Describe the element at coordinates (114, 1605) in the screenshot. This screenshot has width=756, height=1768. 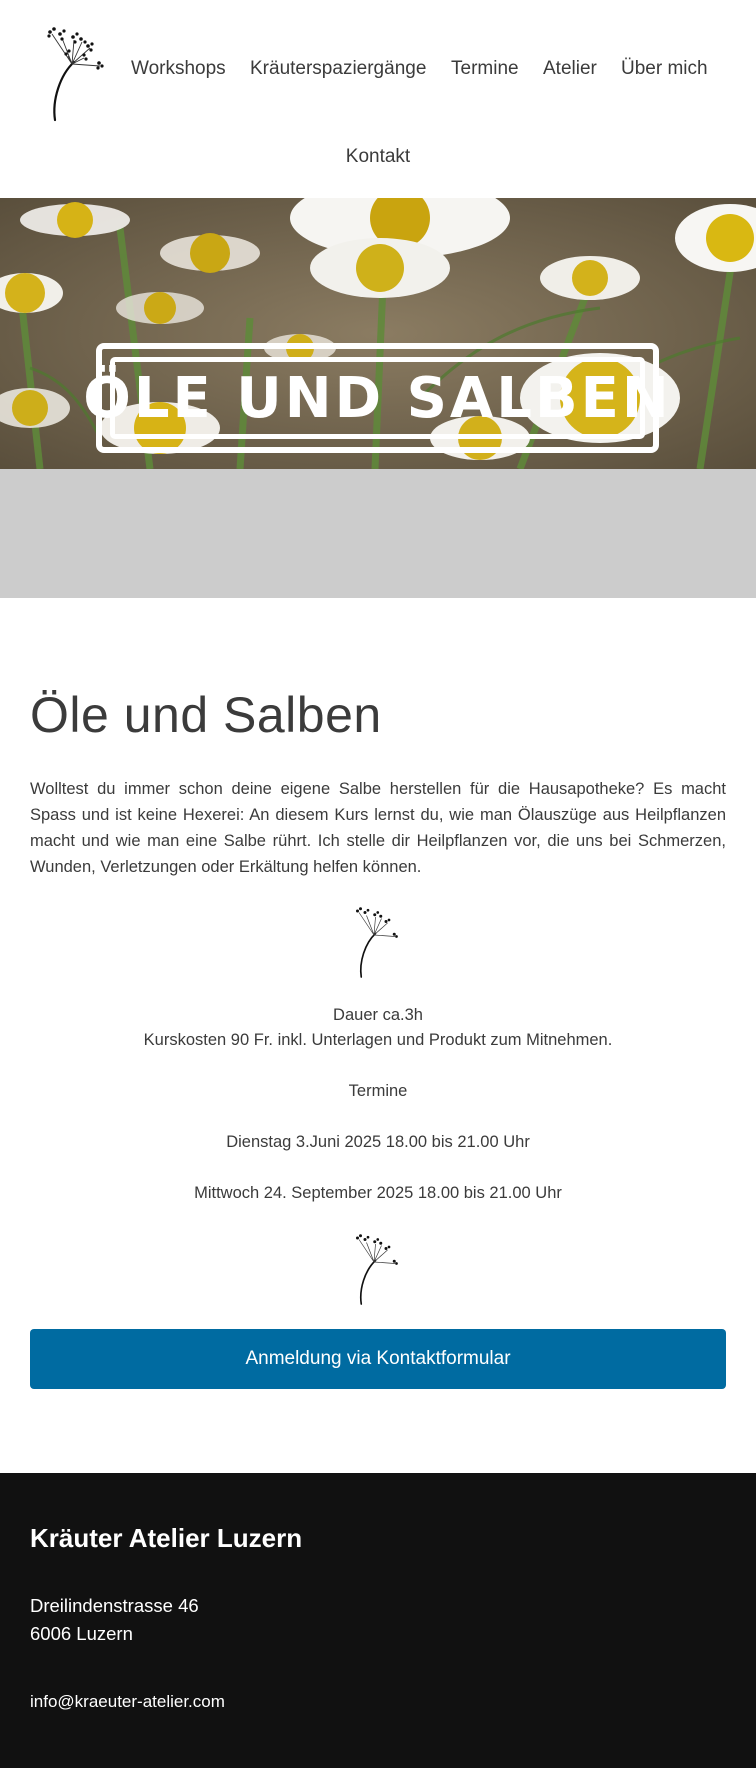
I see `footer-street: Dreilindenstrasse 46` at that location.